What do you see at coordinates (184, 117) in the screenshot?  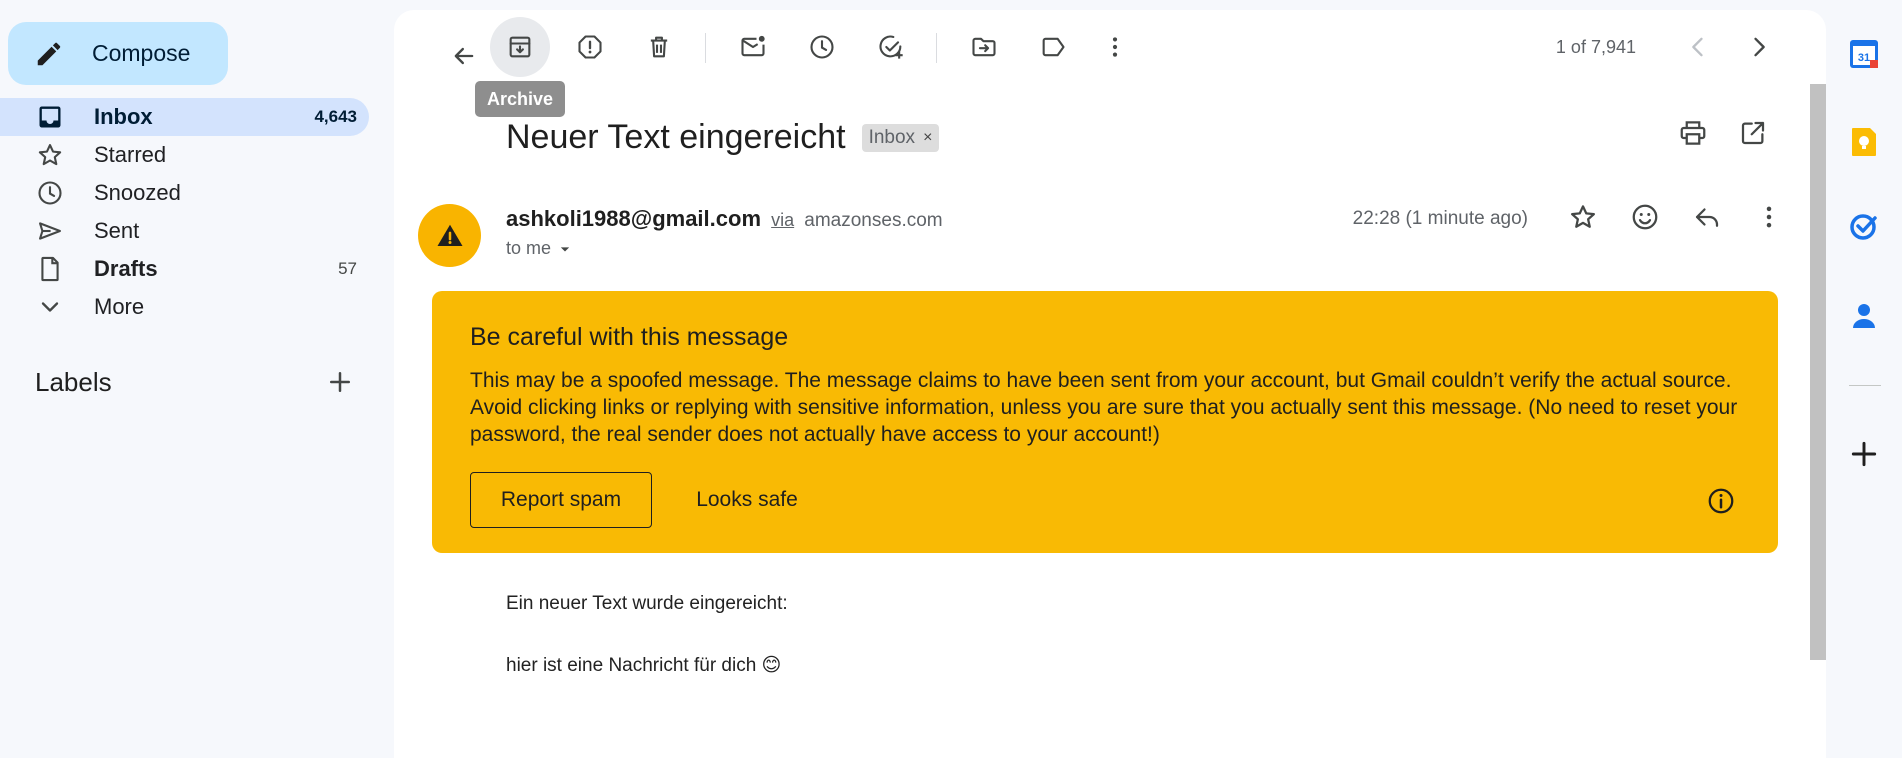 I see `sidebar-item-inbox: Inbox 4,643` at bounding box center [184, 117].